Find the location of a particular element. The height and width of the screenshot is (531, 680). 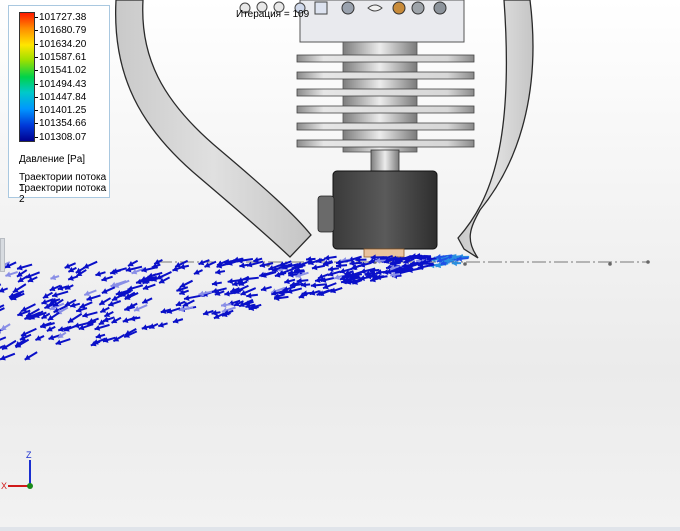

x-label: X is located at coordinates (4, 486).